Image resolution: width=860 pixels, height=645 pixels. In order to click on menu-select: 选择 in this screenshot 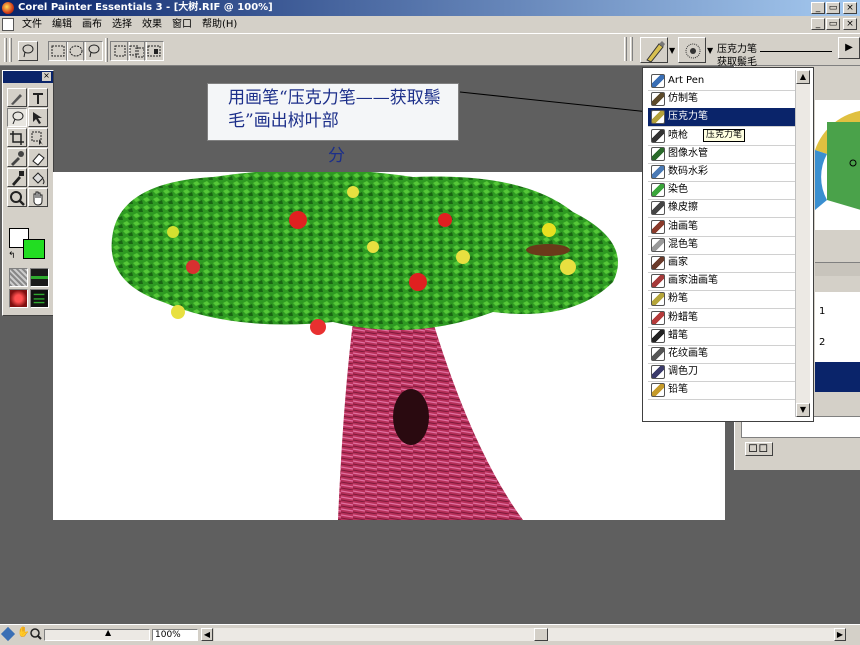, I will do `click(122, 24)`.